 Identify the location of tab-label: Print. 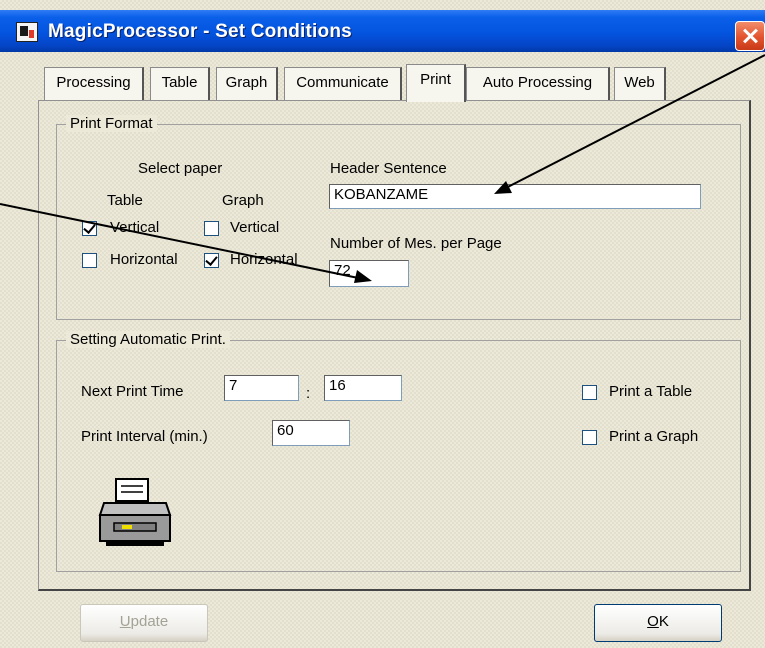
(435, 79).